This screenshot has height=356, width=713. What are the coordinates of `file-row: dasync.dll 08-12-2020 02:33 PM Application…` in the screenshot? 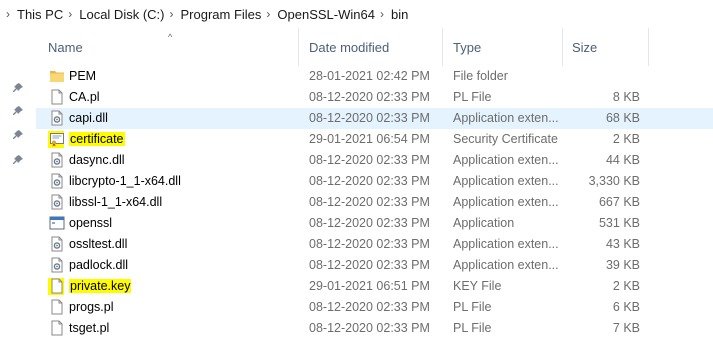 It's located at (374, 160).